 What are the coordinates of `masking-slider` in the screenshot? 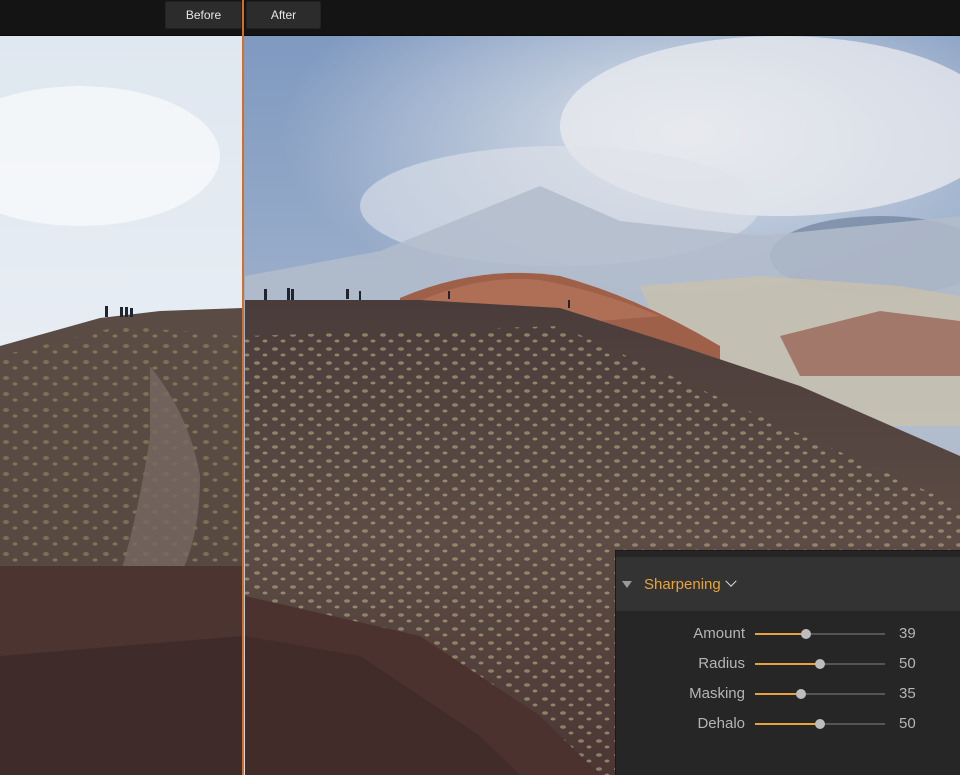 It's located at (820, 694).